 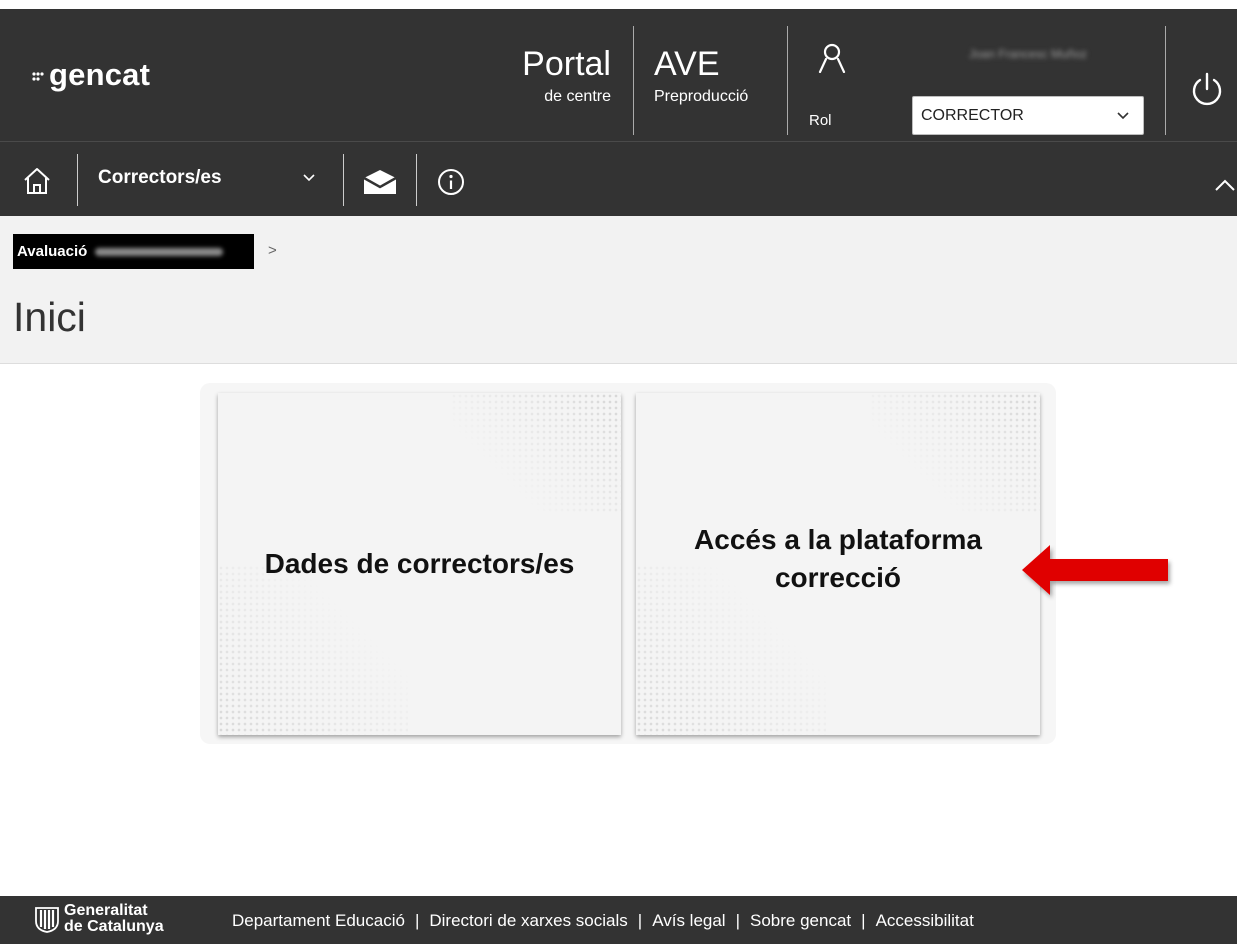 What do you see at coordinates (1028, 54) in the screenshot?
I see `username: Joan Francesc Muñoz` at bounding box center [1028, 54].